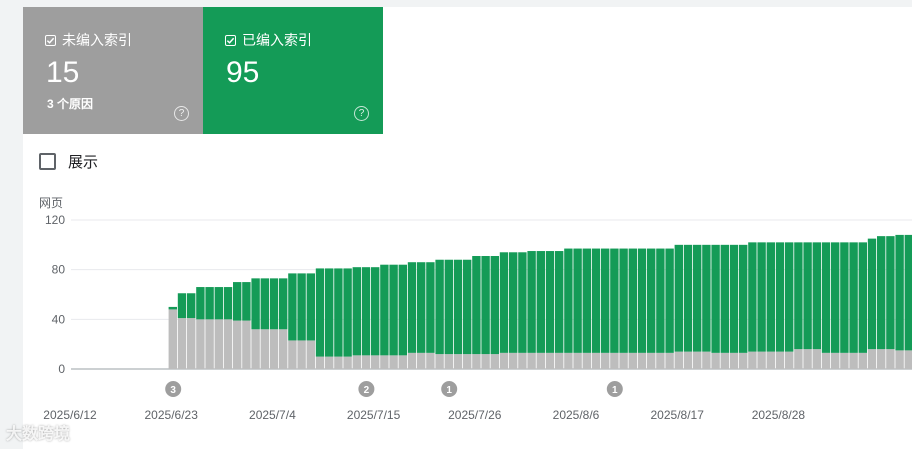 The width and height of the screenshot is (912, 449). Describe the element at coordinates (293, 70) in the screenshot. I see `indexed-card: 已编入索引 95 ?` at that location.